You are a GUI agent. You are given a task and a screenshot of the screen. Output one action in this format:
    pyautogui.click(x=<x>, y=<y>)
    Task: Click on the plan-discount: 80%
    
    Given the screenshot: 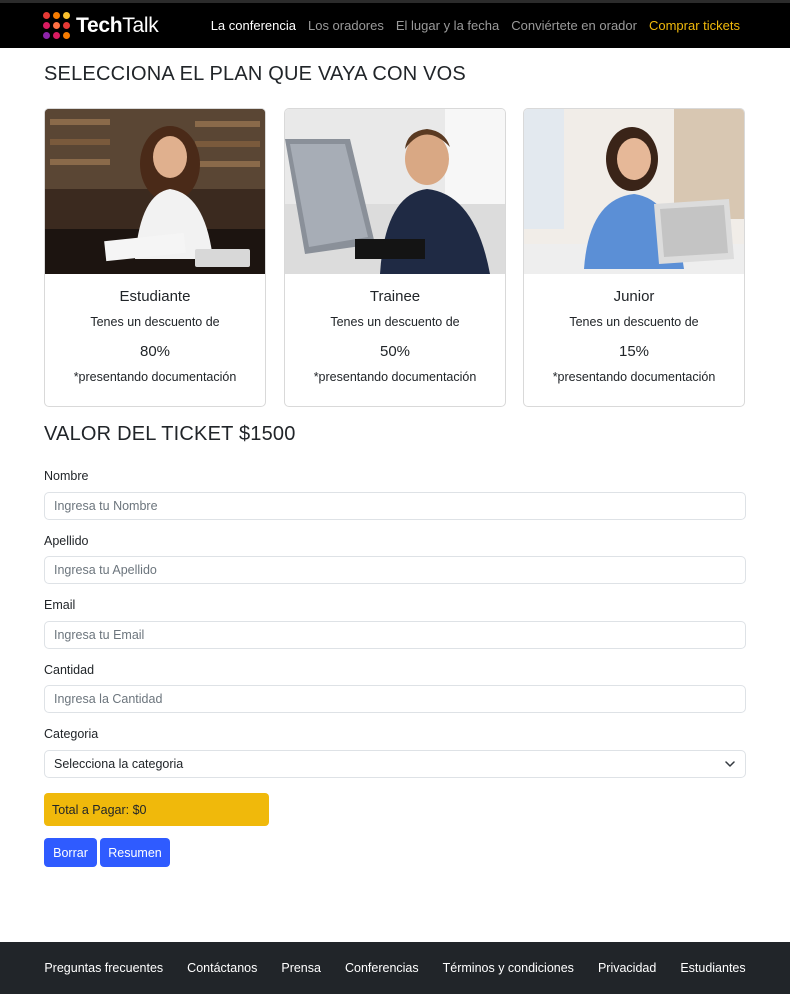 What is the action you would take?
    pyautogui.click(x=155, y=351)
    